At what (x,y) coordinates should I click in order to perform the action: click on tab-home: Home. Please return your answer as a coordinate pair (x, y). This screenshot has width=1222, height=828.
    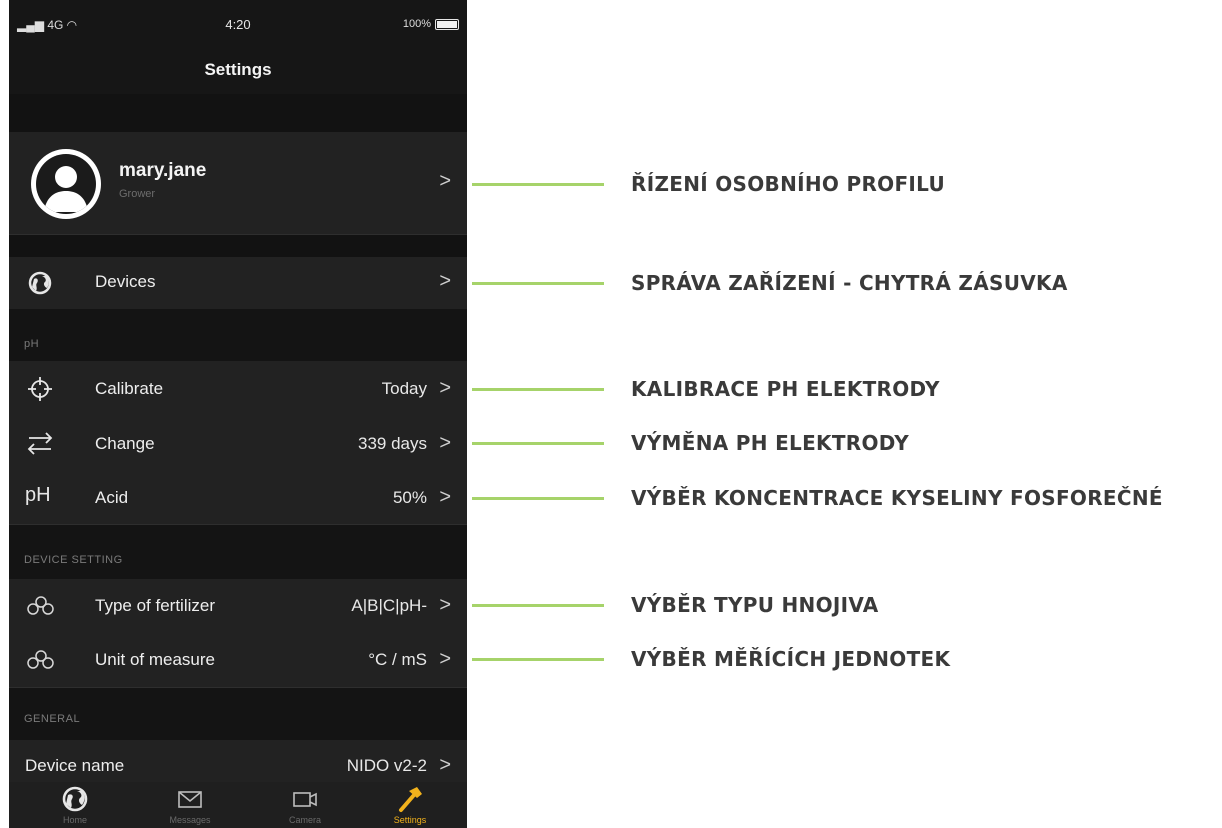
    Looking at the image, I should click on (75, 805).